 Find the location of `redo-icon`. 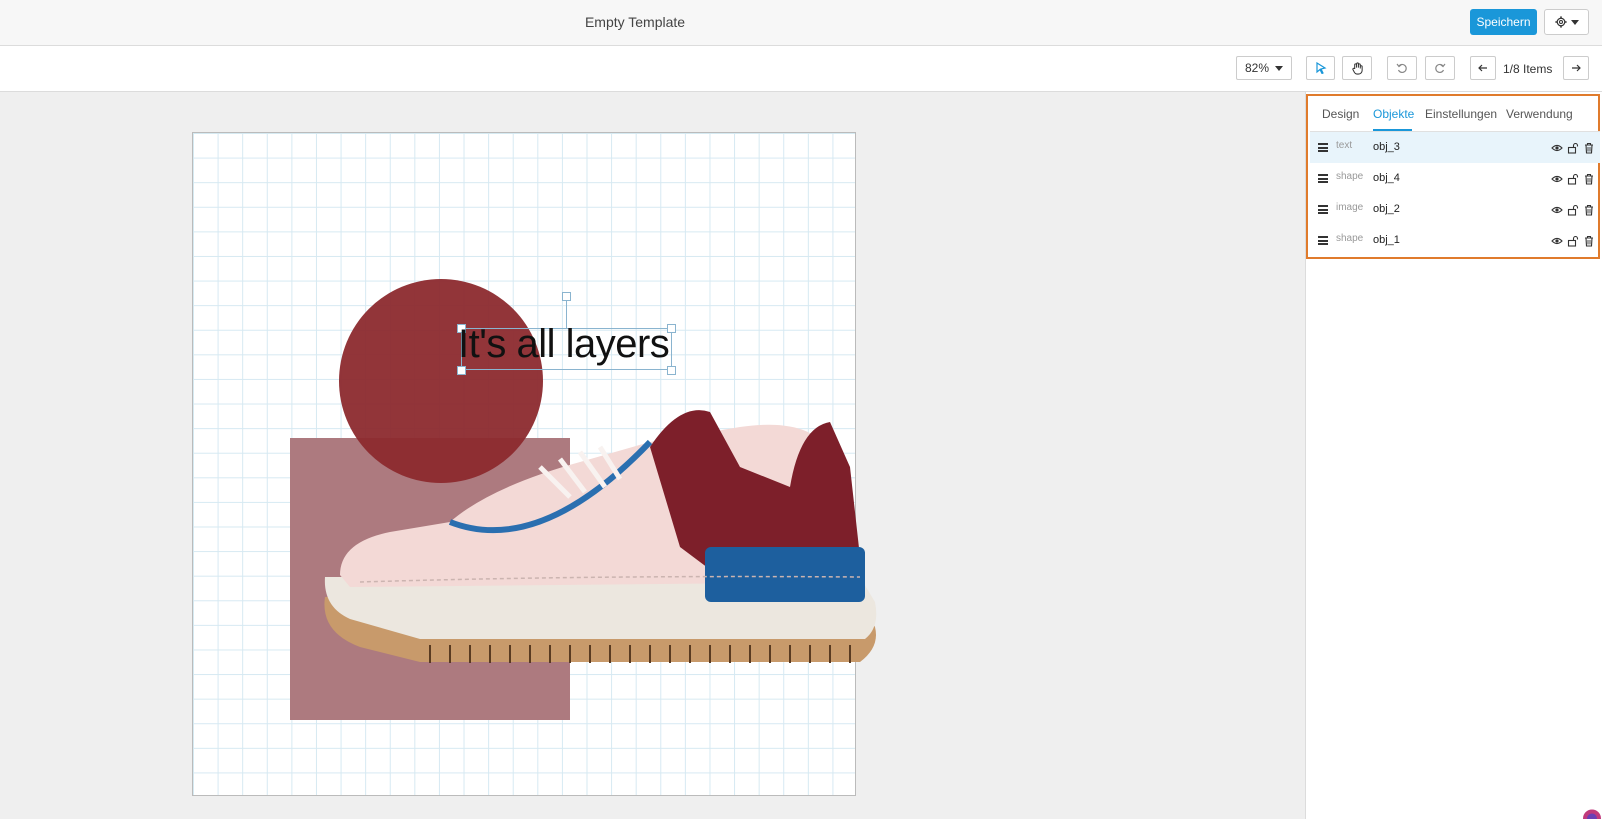

redo-icon is located at coordinates (1440, 68).